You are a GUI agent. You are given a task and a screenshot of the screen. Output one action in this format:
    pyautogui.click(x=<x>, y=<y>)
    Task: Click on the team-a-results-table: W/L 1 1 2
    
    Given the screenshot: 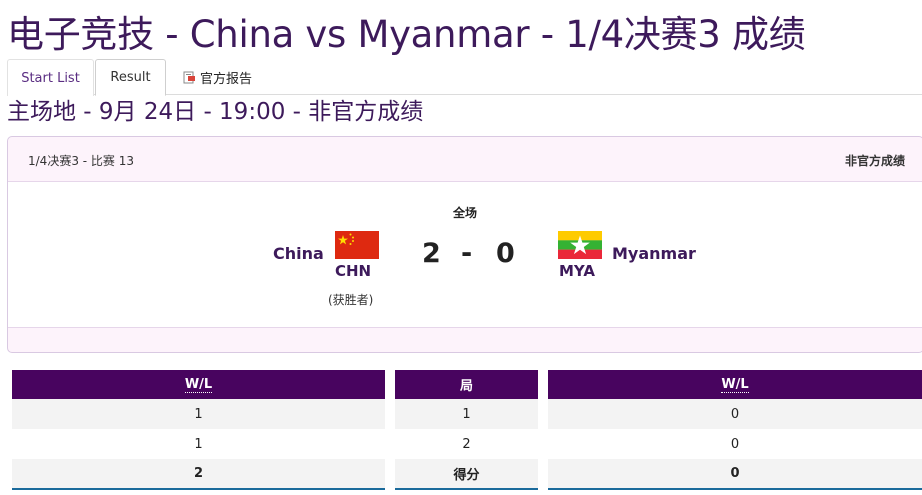 What is the action you would take?
    pyautogui.click(x=198, y=430)
    